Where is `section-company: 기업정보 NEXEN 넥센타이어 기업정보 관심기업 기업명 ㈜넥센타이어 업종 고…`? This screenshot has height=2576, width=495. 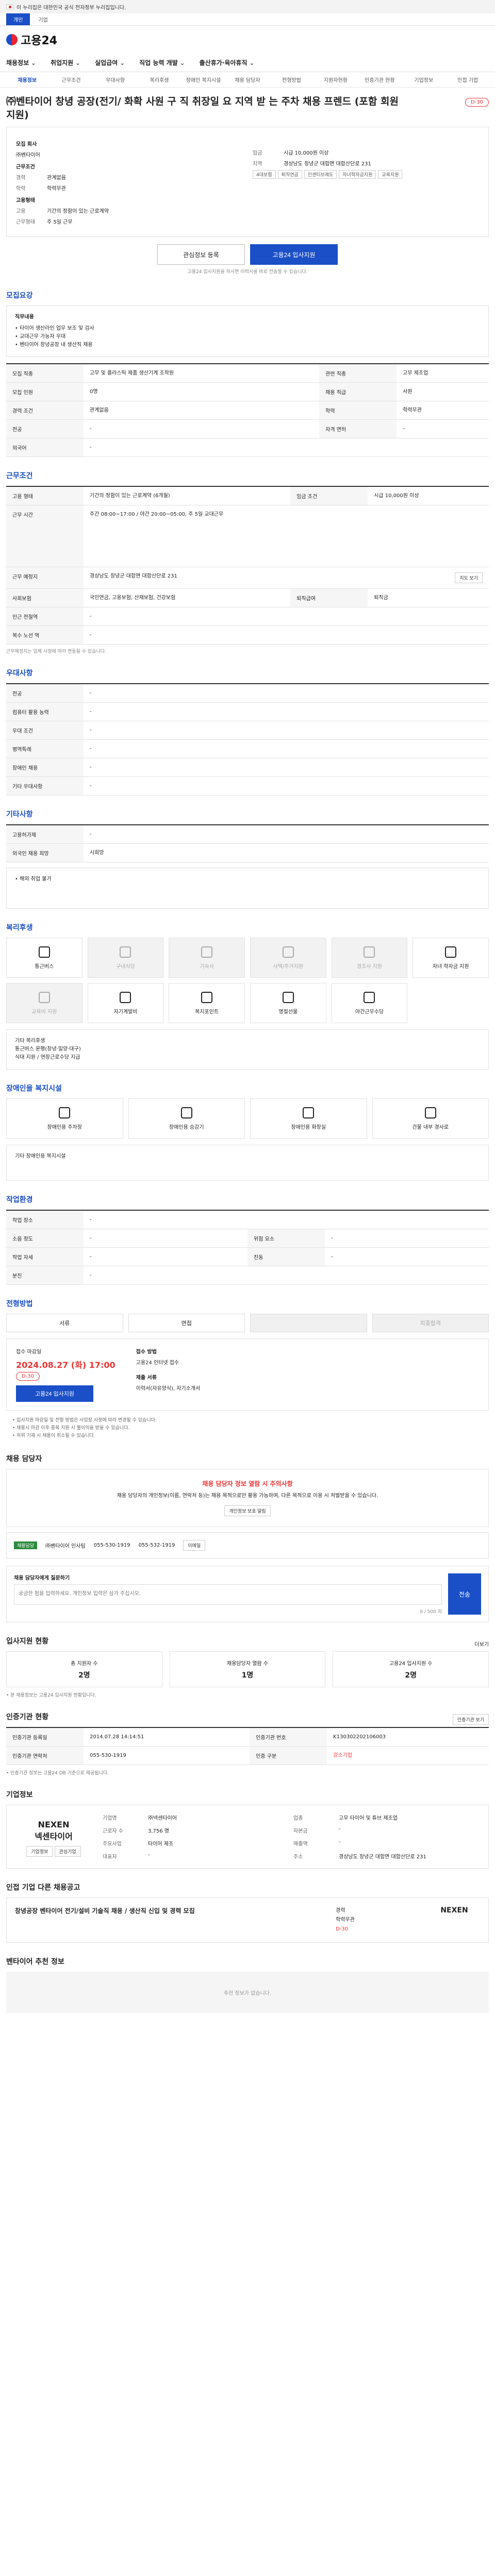
section-company: 기업정보 NEXEN 넥센타이어 기업정보 관심기업 기업명 ㈜넥센타이어 업종 고… is located at coordinates (247, 1829).